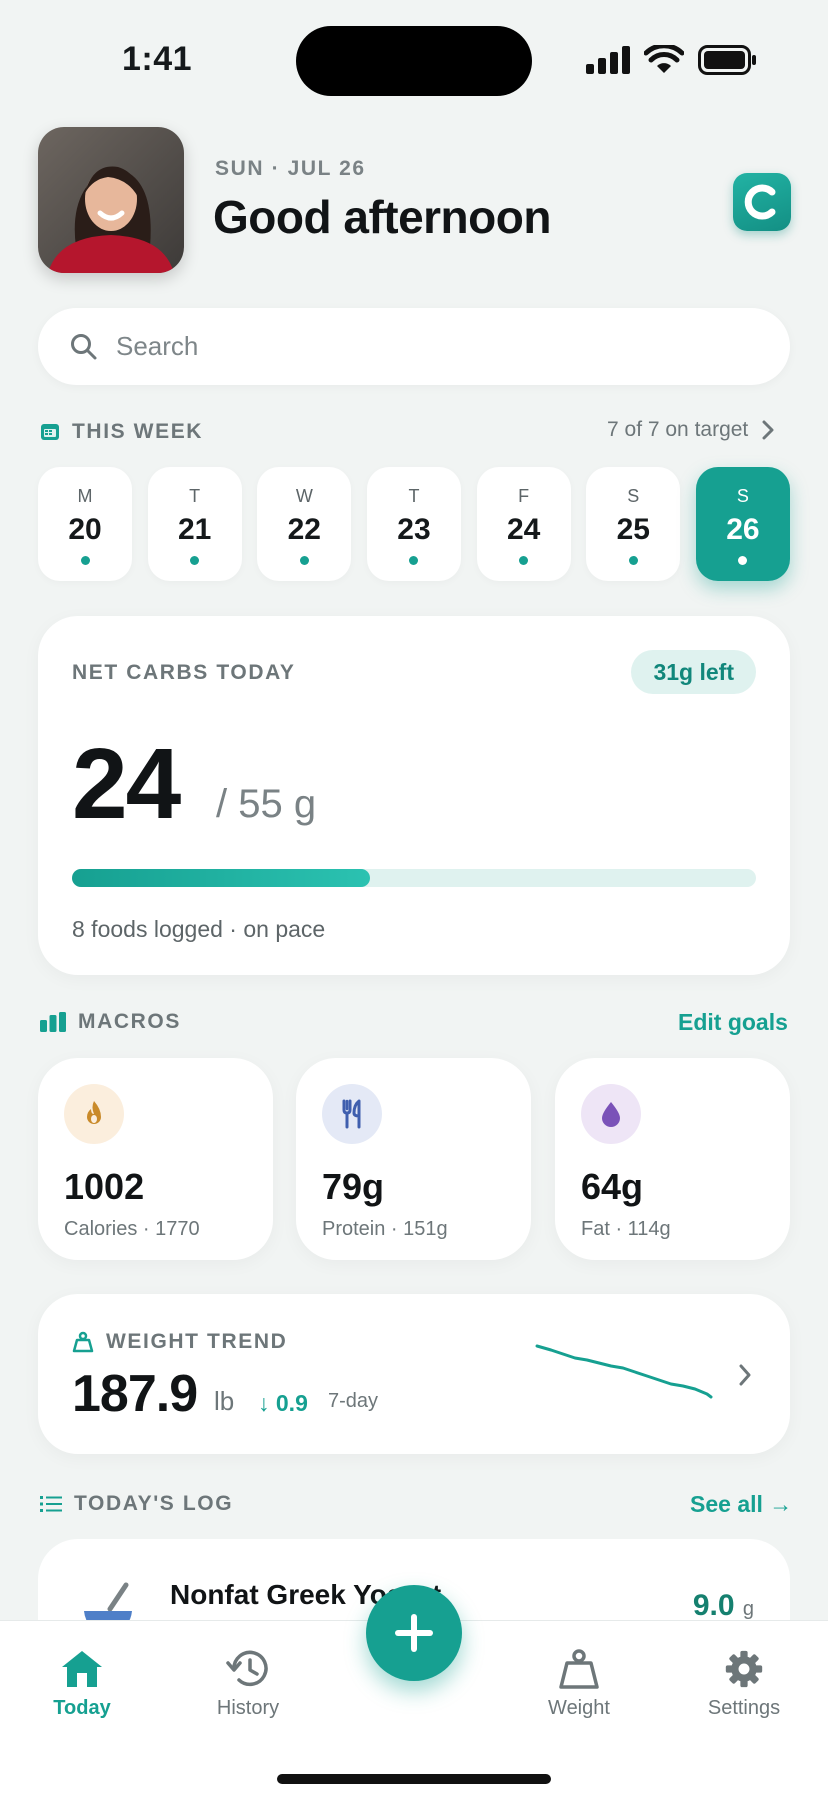 The height and width of the screenshot is (1799, 828). What do you see at coordinates (414, 529) in the screenshot?
I see `day-number: 23` at bounding box center [414, 529].